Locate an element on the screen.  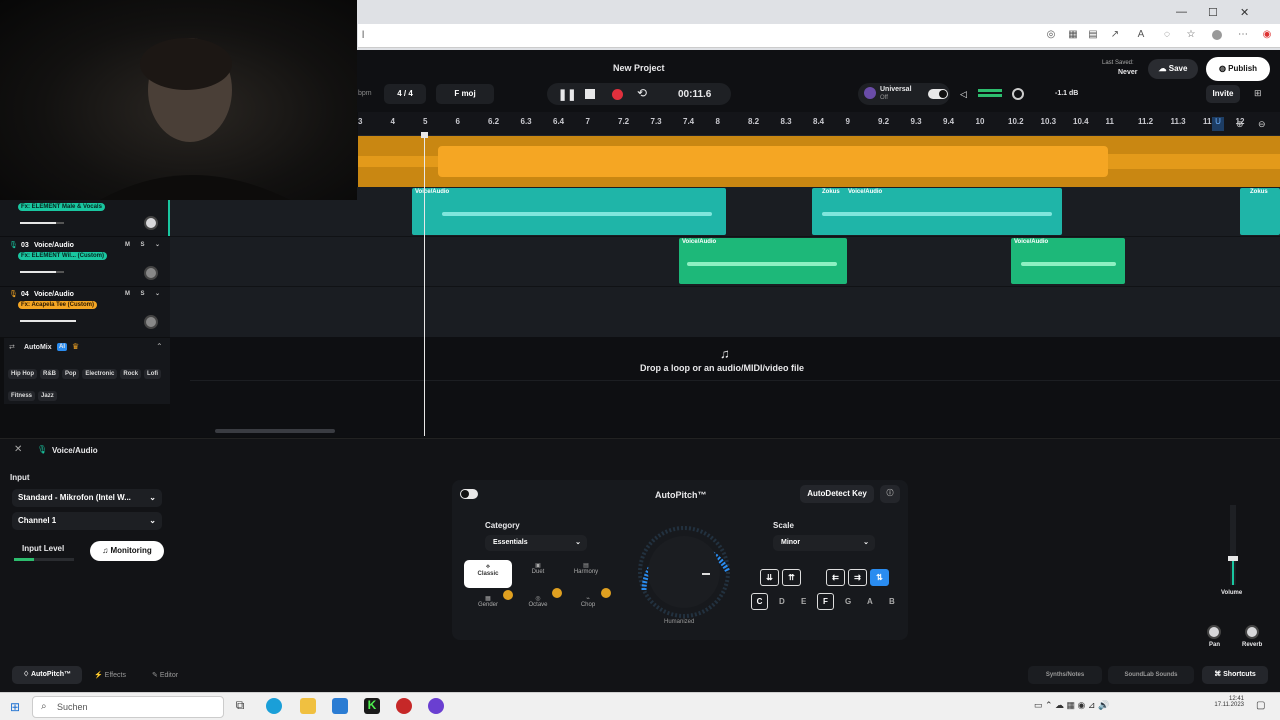
publish-button: ◍ Publish is located at coordinates (1238, 69).